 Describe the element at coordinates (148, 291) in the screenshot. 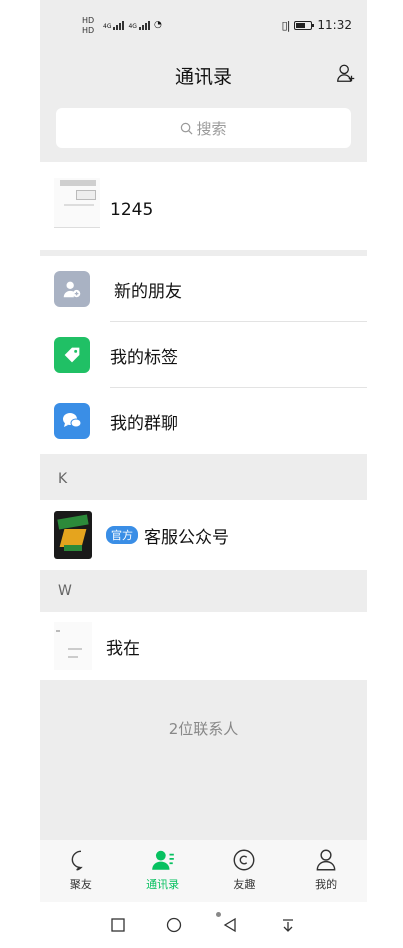

I see `new-friends-label: 新的朋友` at that location.